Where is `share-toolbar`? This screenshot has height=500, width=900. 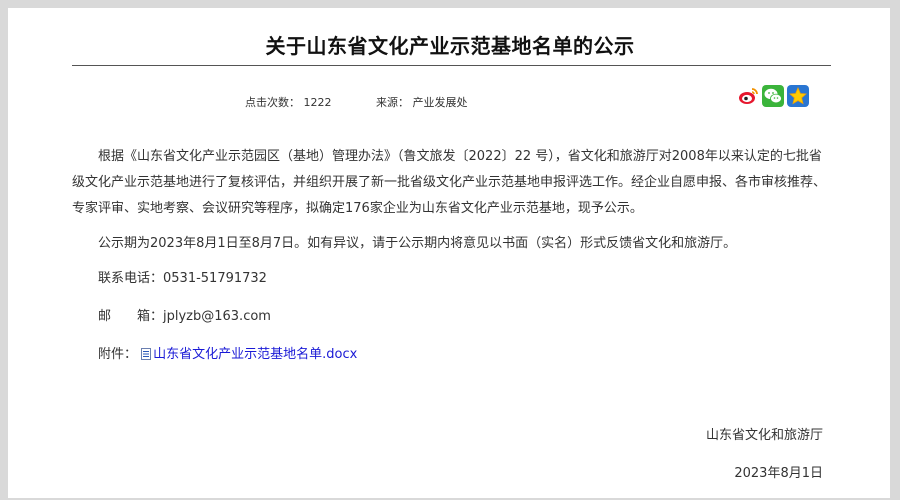
share-toolbar is located at coordinates (773, 96).